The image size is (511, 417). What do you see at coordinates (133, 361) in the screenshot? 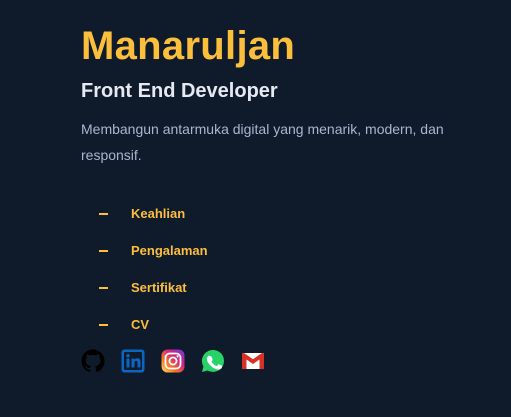
I see `linkedin-icon` at bounding box center [133, 361].